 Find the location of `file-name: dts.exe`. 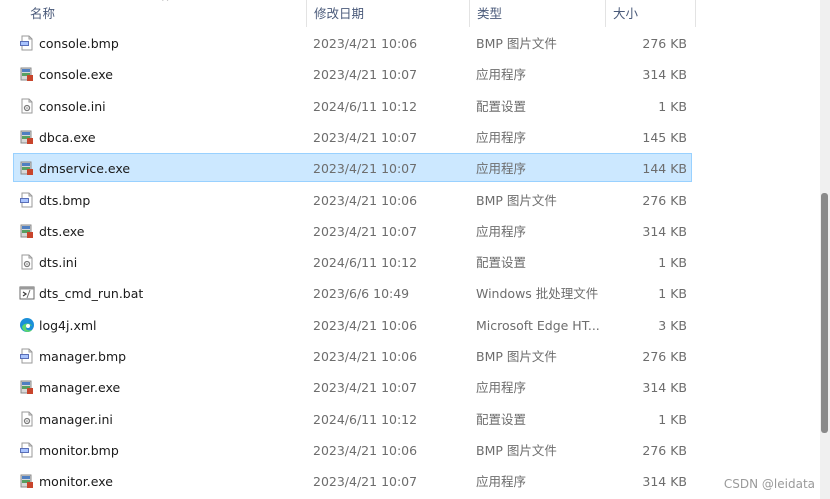

file-name: dts.exe is located at coordinates (62, 231).